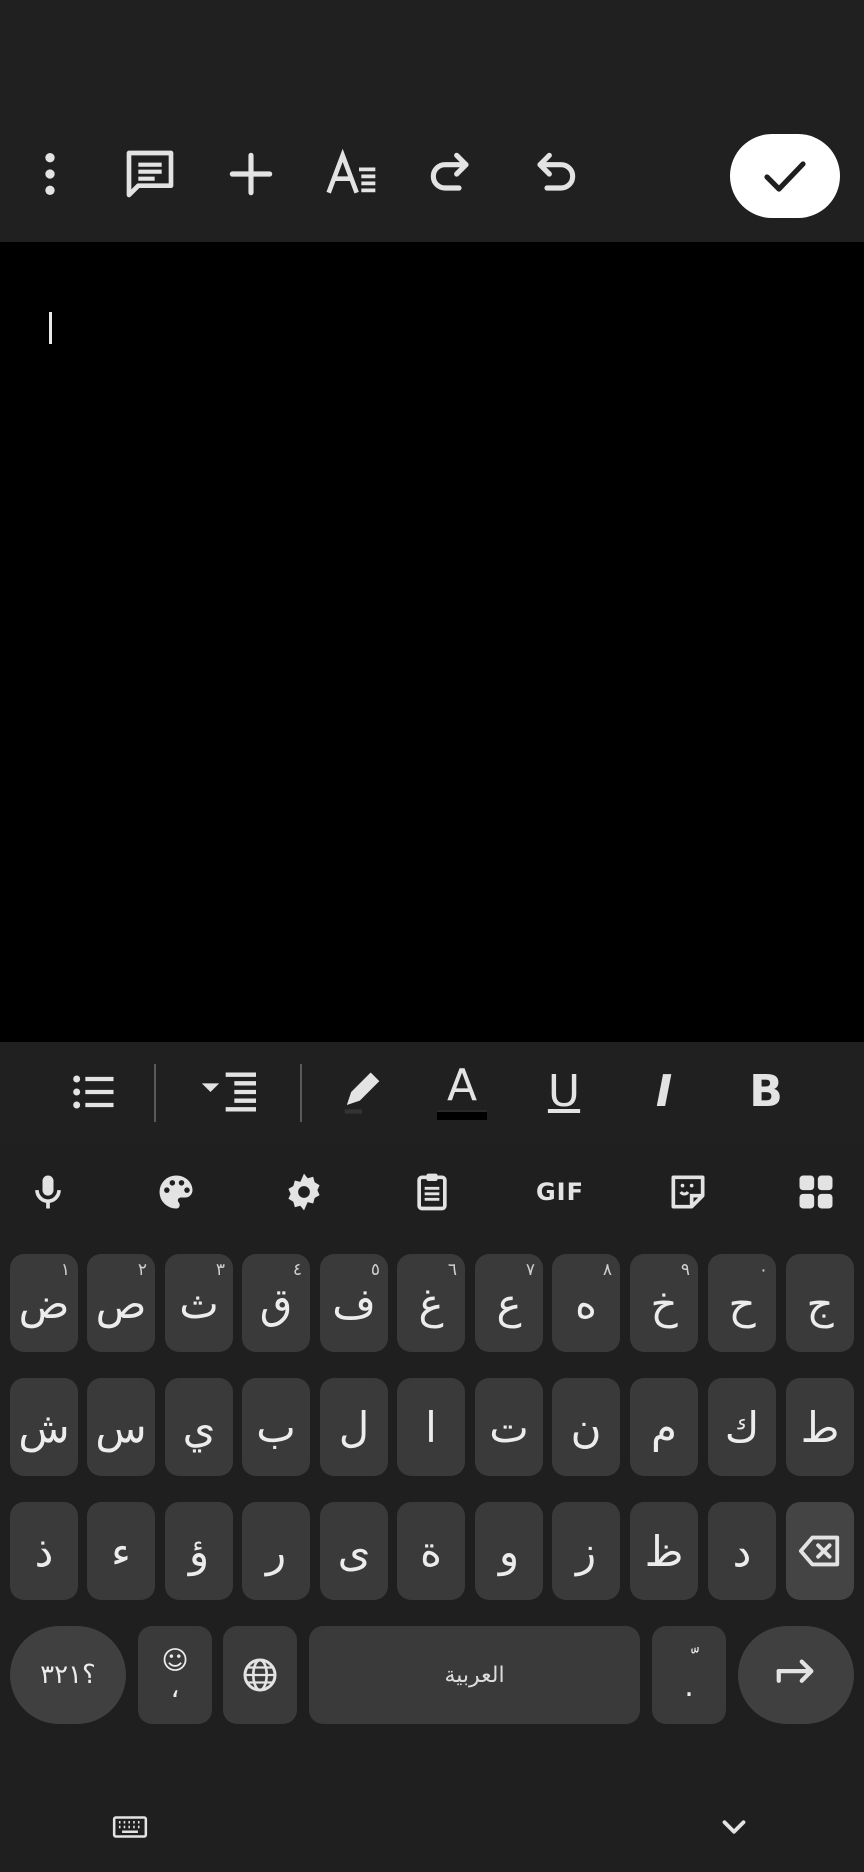  I want to click on key: ي, so click(199, 1427).